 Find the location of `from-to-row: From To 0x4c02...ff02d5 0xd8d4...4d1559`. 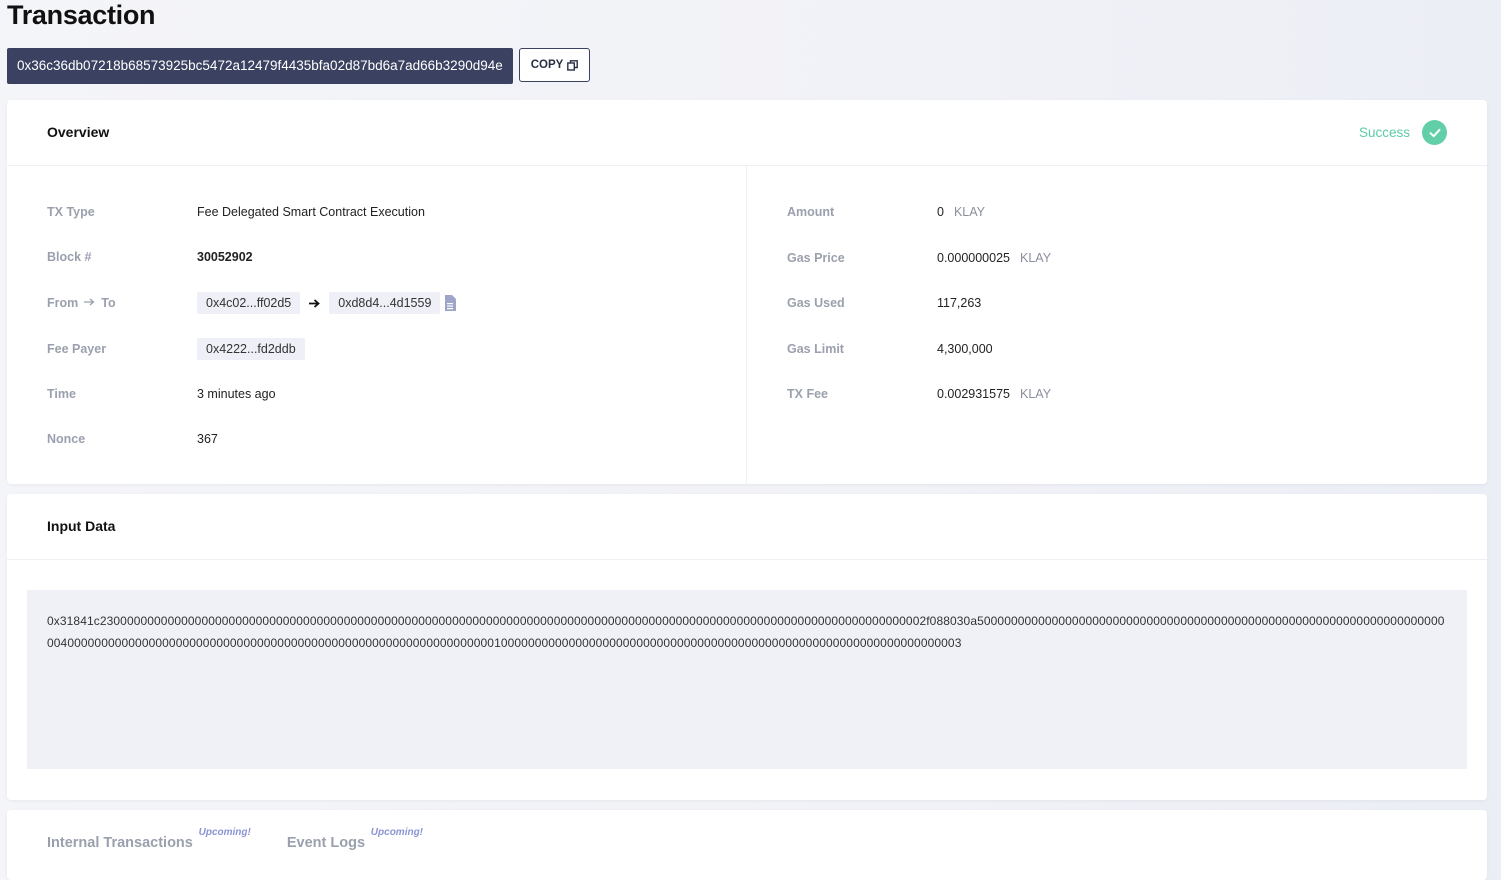

from-to-row: From To 0x4c02...ff02d5 0xd8d4...4d1559 is located at coordinates (252, 303).